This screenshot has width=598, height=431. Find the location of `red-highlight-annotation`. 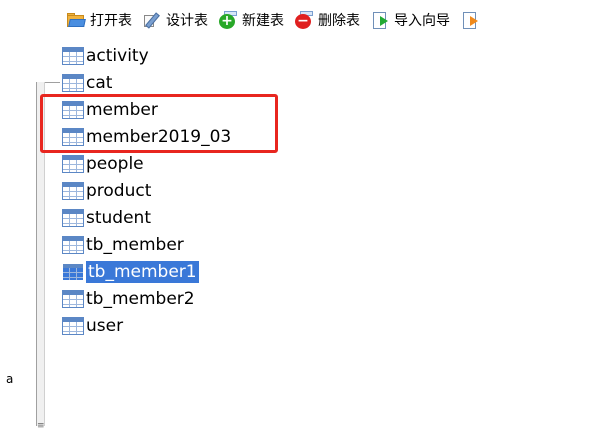

red-highlight-annotation is located at coordinates (159, 123).